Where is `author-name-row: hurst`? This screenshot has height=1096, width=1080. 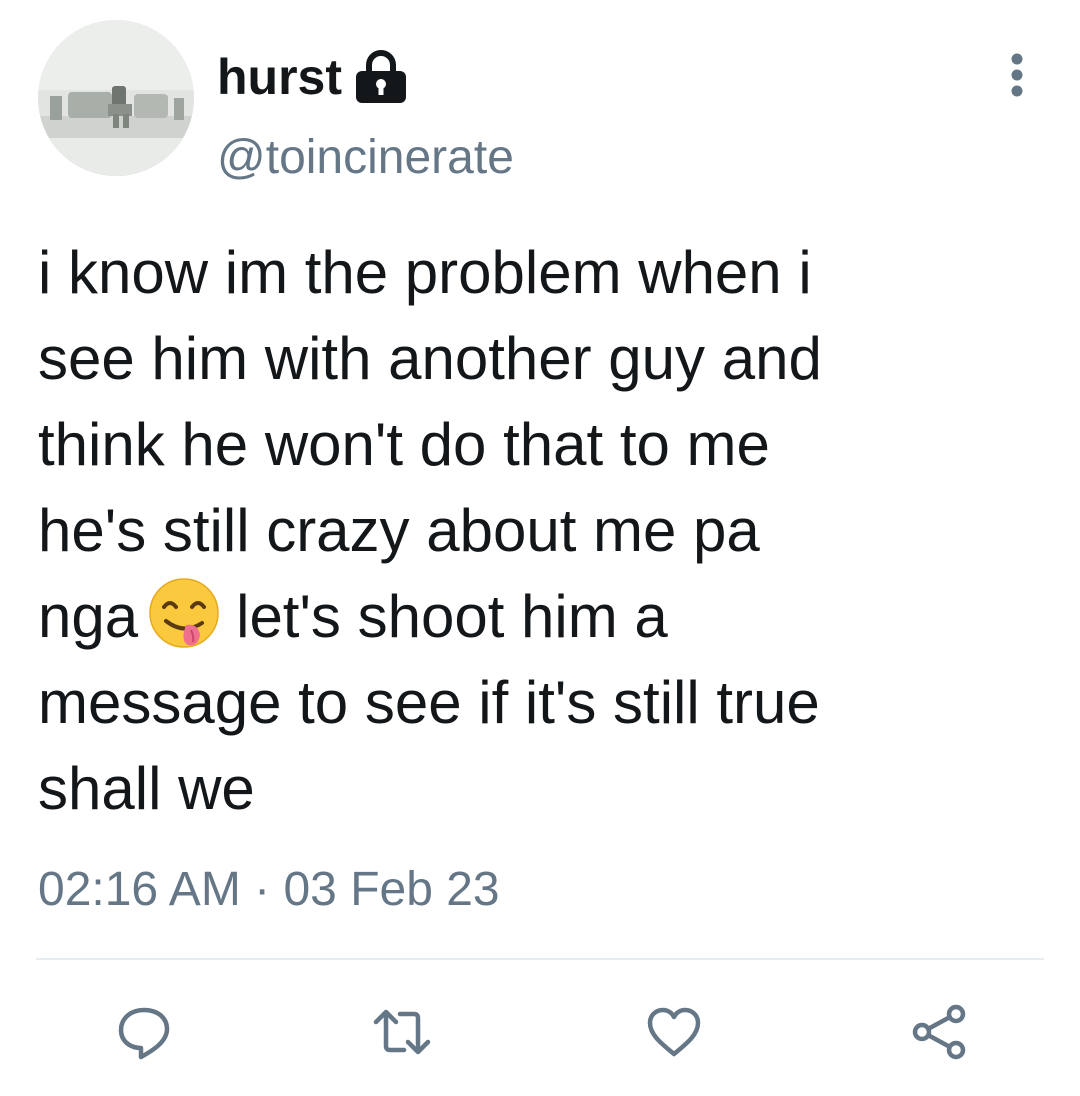 author-name-row: hurst is located at coordinates (313, 77).